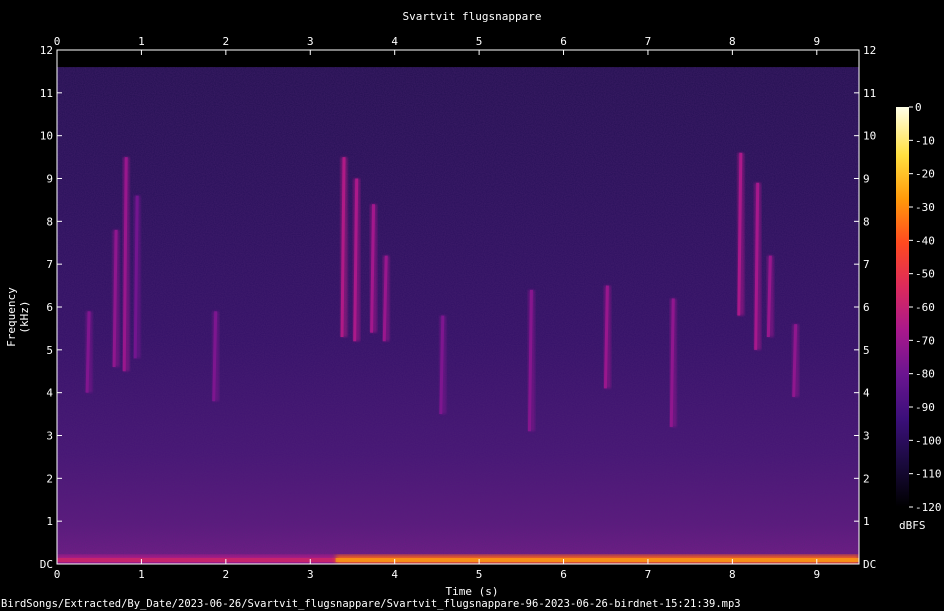  Describe the element at coordinates (310, 41) in the screenshot. I see `x-tick-label-top: 3` at that location.